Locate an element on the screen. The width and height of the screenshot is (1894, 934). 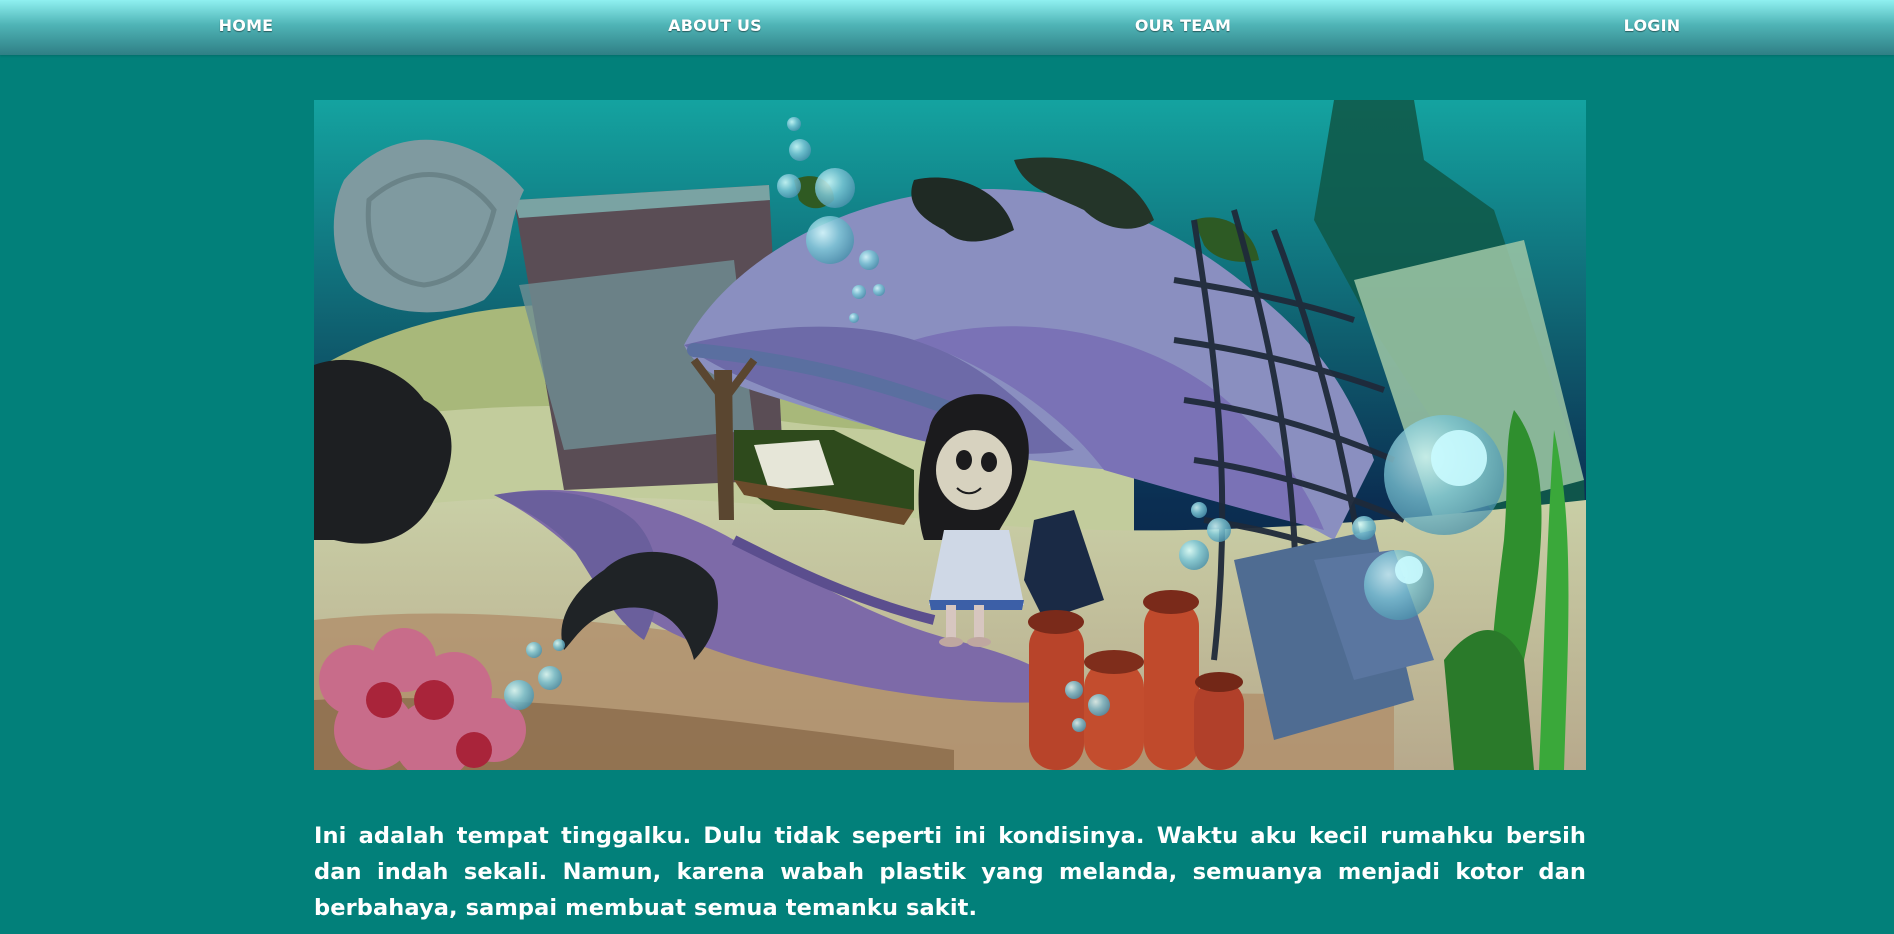
nav-login-link: LOGIN is located at coordinates (1652, 26).